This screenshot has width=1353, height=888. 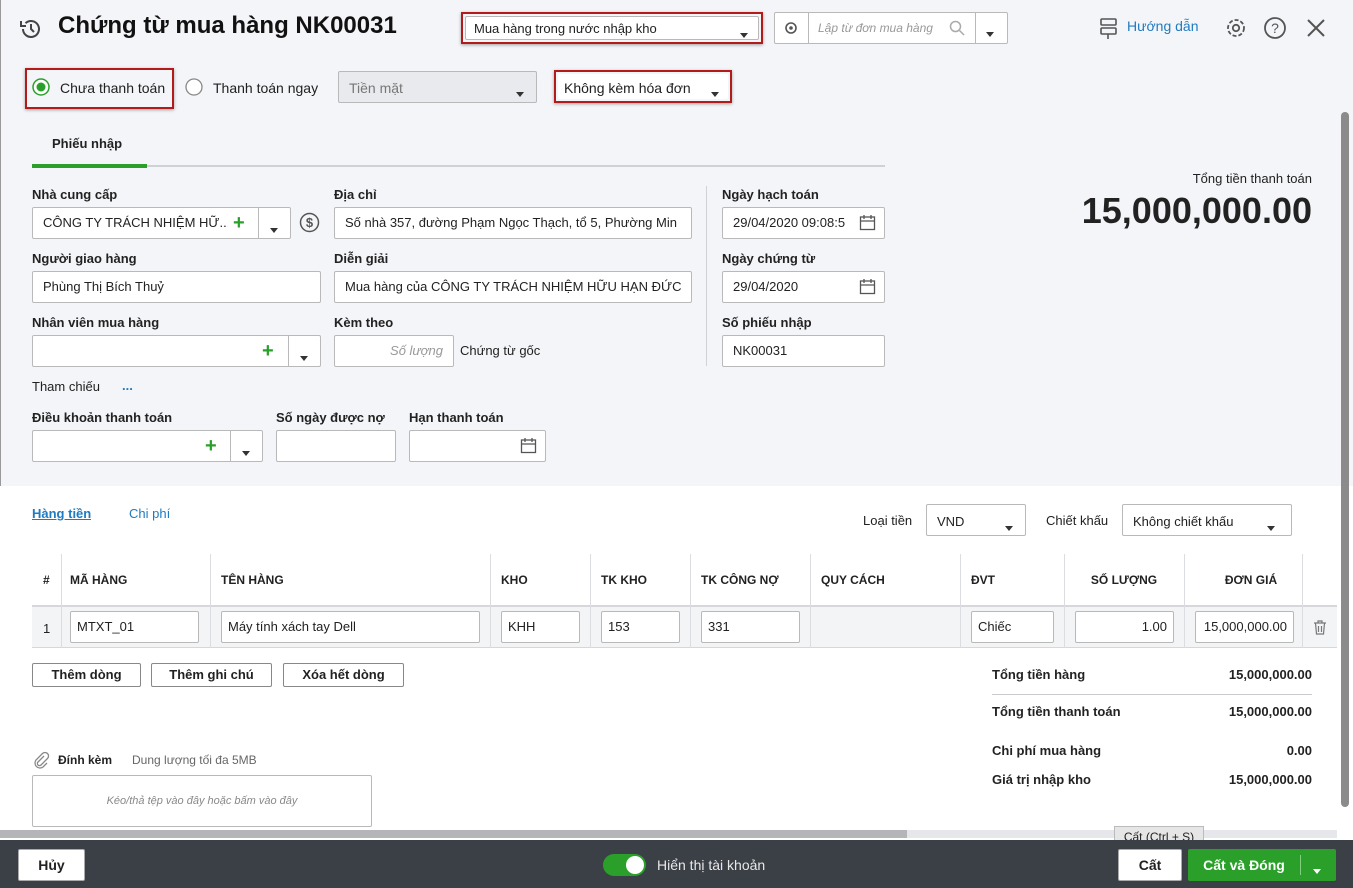 I want to click on reference-label: Tham chiếu, so click(x=66, y=386).